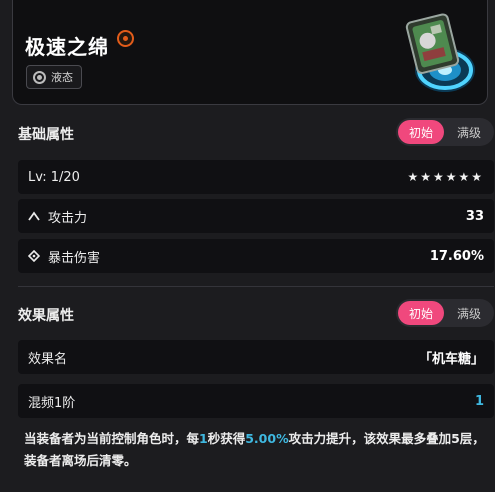  What do you see at coordinates (469, 132) in the screenshot?
I see `base-toggle-max: 满级` at bounding box center [469, 132].